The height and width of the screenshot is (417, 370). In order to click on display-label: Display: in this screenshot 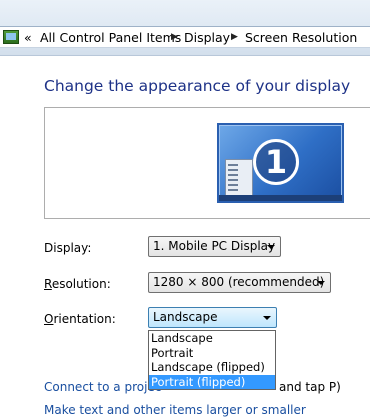, I will do `click(68, 248)`.